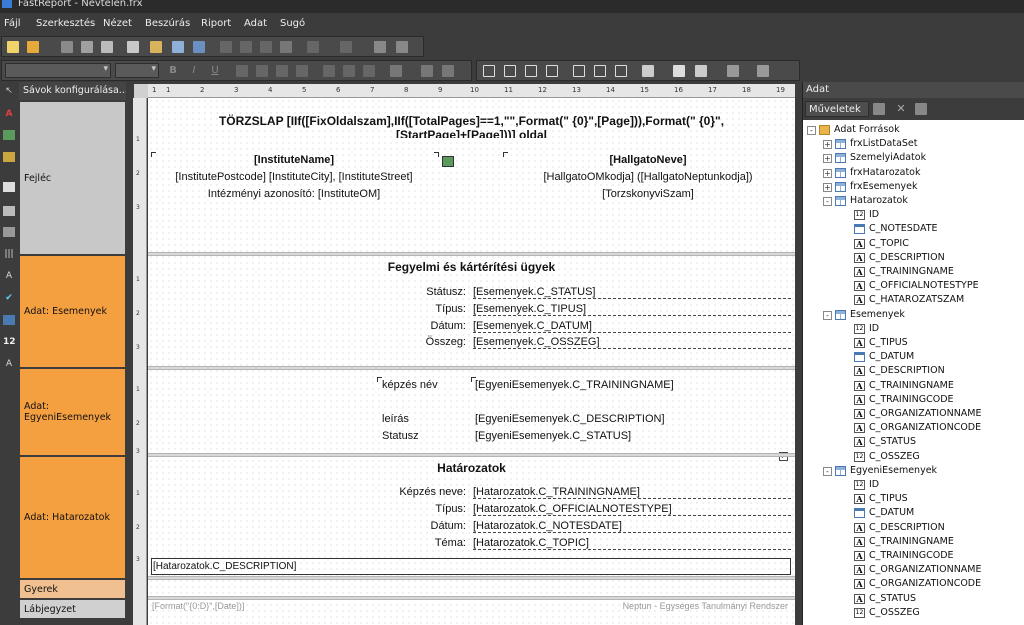 The width and height of the screenshot is (1024, 625). Describe the element at coordinates (632, 543) in the screenshot. I see `decisions-topic-field: [Hatarozatok.C_TOPIC]` at that location.